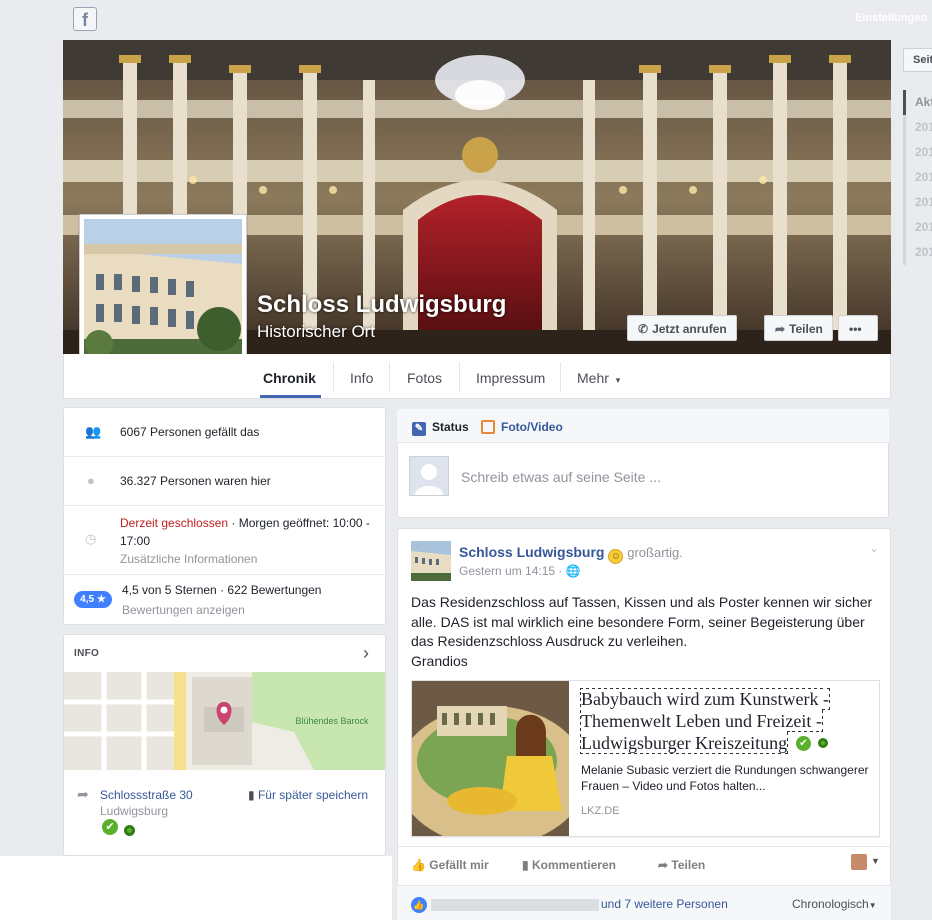 The width and height of the screenshot is (932, 920). I want to click on post-divider, so click(644, 846).